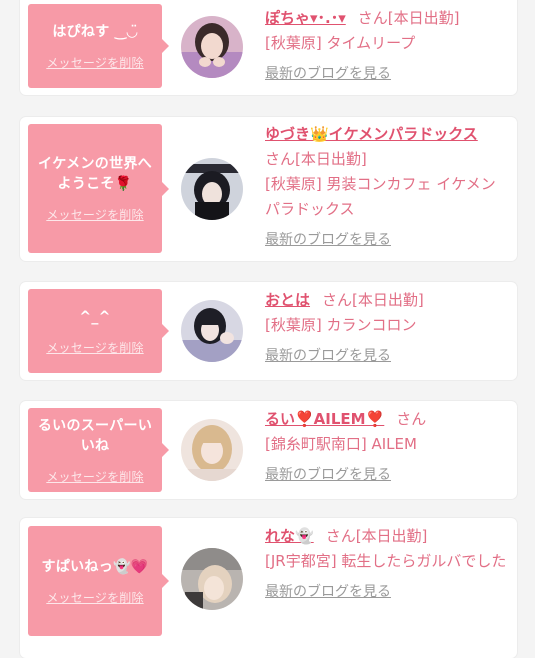 The image size is (535, 658). What do you see at coordinates (340, 43) in the screenshot?
I see `shop-name: [秋葉原] タイムリープ` at bounding box center [340, 43].